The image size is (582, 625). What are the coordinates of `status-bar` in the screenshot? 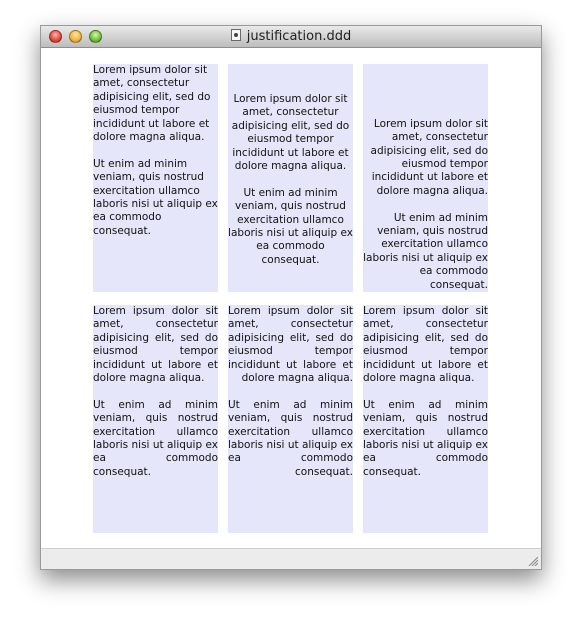 It's located at (291, 558).